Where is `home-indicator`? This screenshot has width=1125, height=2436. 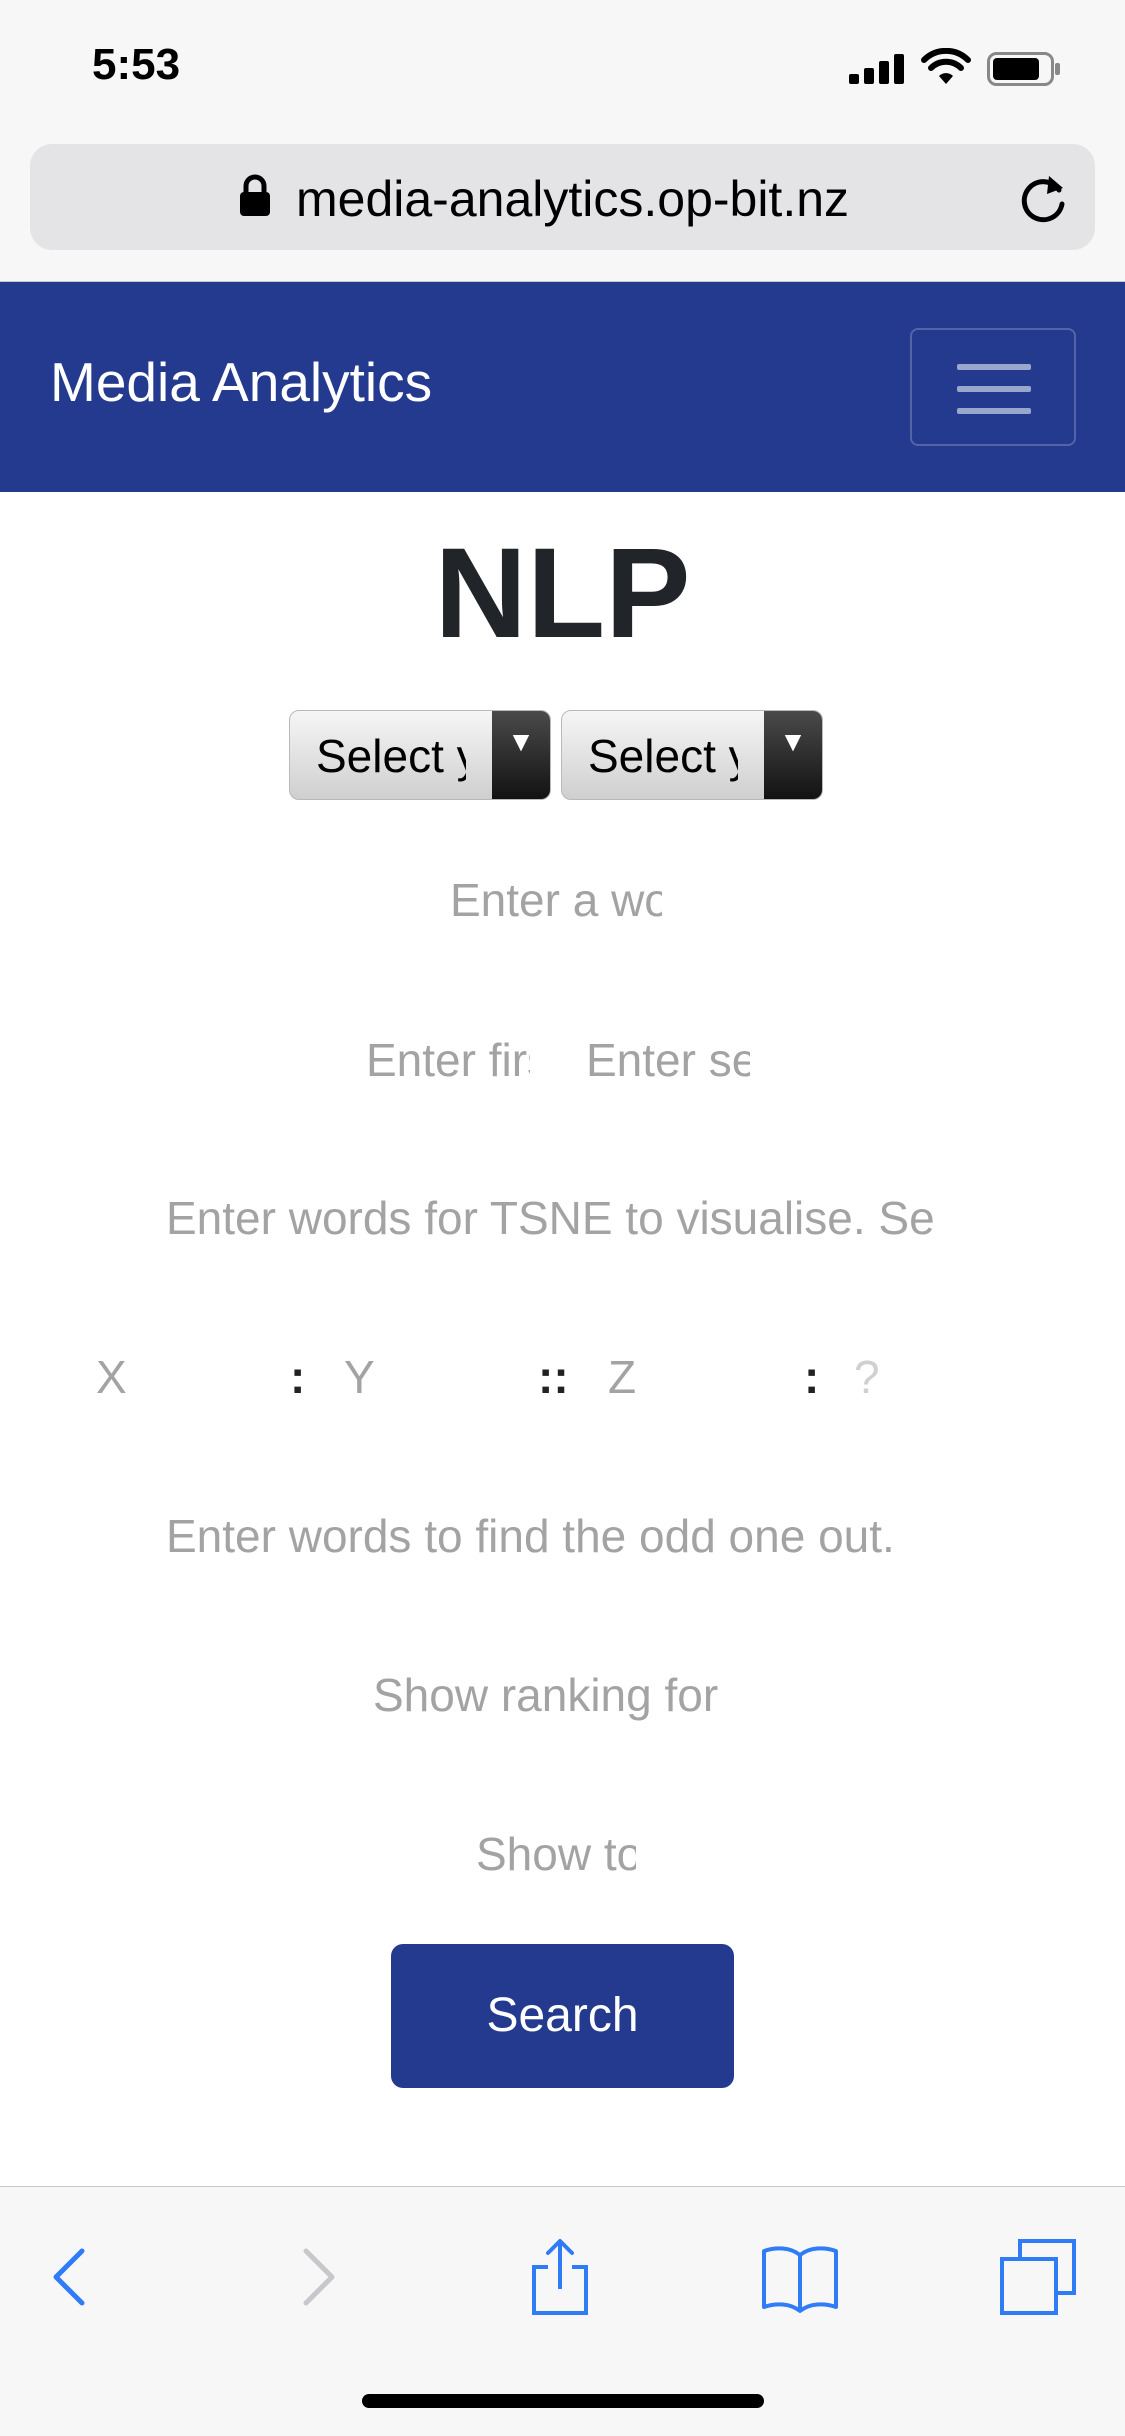
home-indicator is located at coordinates (563, 2401).